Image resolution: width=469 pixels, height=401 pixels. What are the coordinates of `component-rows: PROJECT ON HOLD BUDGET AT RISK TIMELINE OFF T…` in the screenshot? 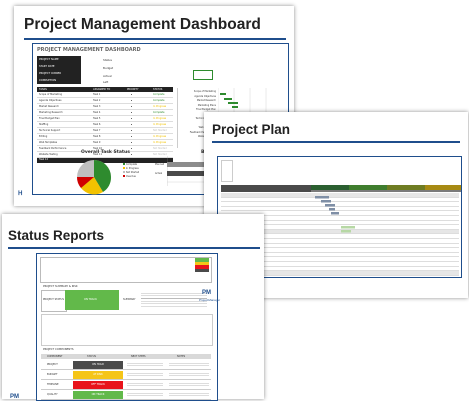 It's located at (126, 380).